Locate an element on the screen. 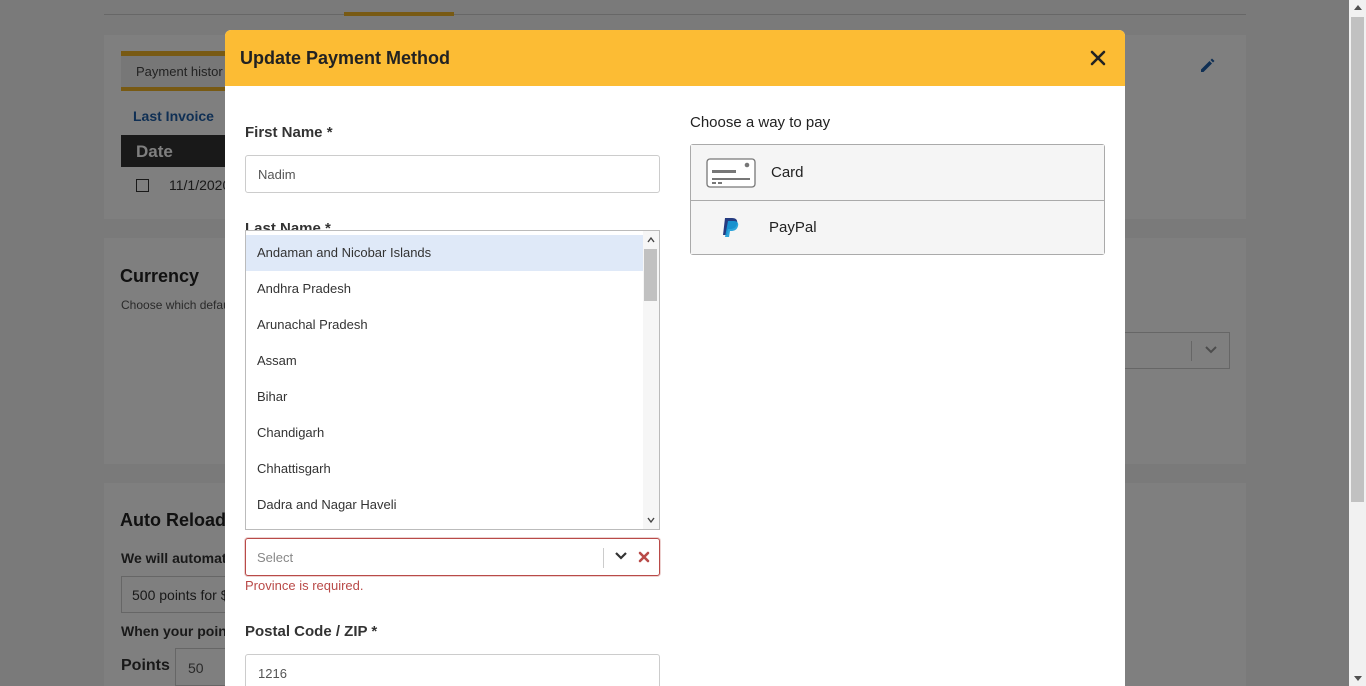 The width and height of the screenshot is (1366, 686). dropdown-scrollbar-thumb is located at coordinates (650, 275).